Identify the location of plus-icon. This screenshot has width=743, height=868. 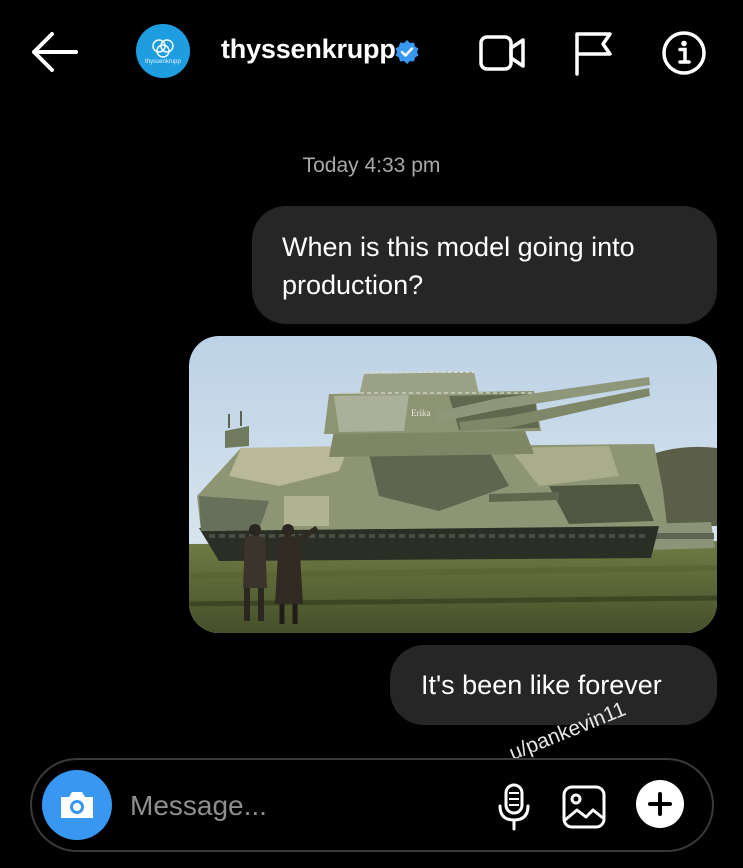
(660, 804).